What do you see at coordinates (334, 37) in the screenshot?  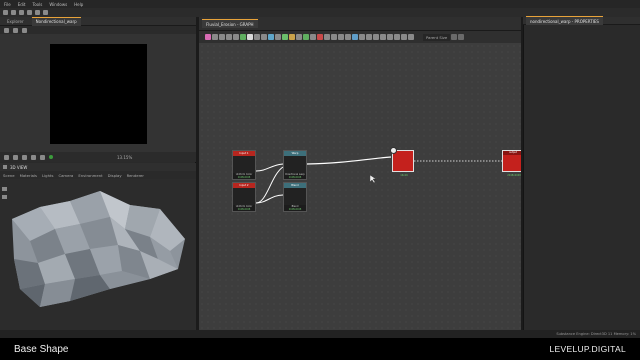 I see `fx-map-icon` at bounding box center [334, 37].